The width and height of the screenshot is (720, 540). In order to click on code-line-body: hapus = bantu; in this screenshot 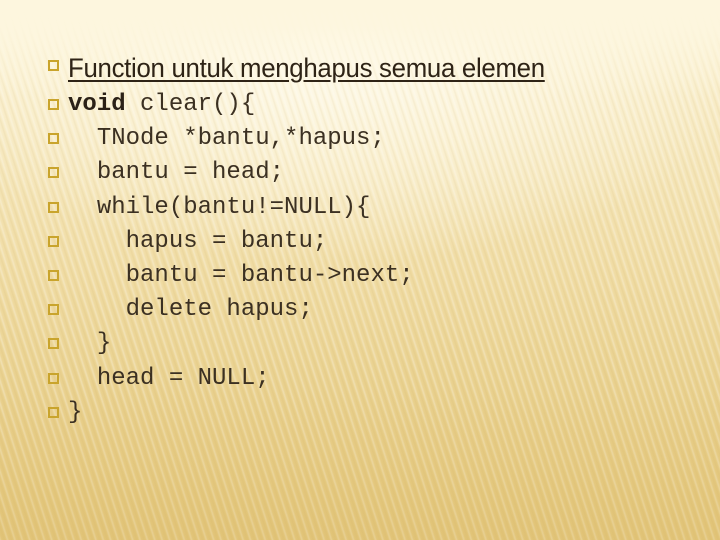, I will do `click(226, 241)`.